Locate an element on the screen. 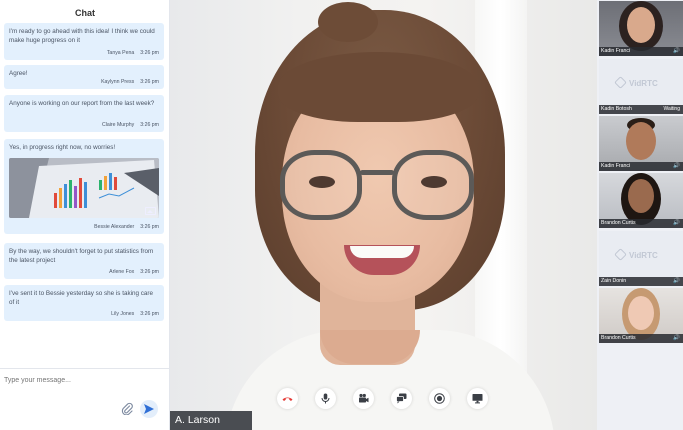  message-text: Agree! is located at coordinates (18, 73).